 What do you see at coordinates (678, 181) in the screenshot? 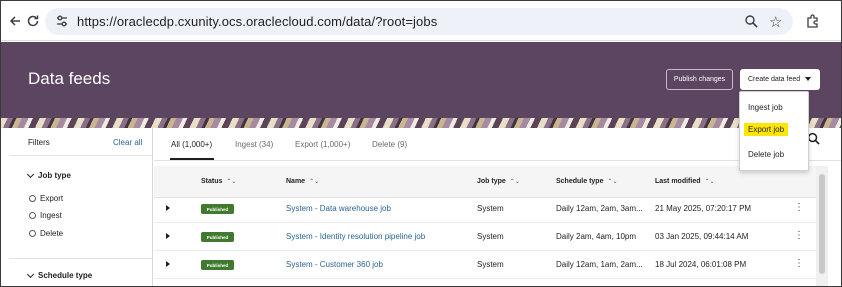
I see `column-header-label: Last modified` at bounding box center [678, 181].